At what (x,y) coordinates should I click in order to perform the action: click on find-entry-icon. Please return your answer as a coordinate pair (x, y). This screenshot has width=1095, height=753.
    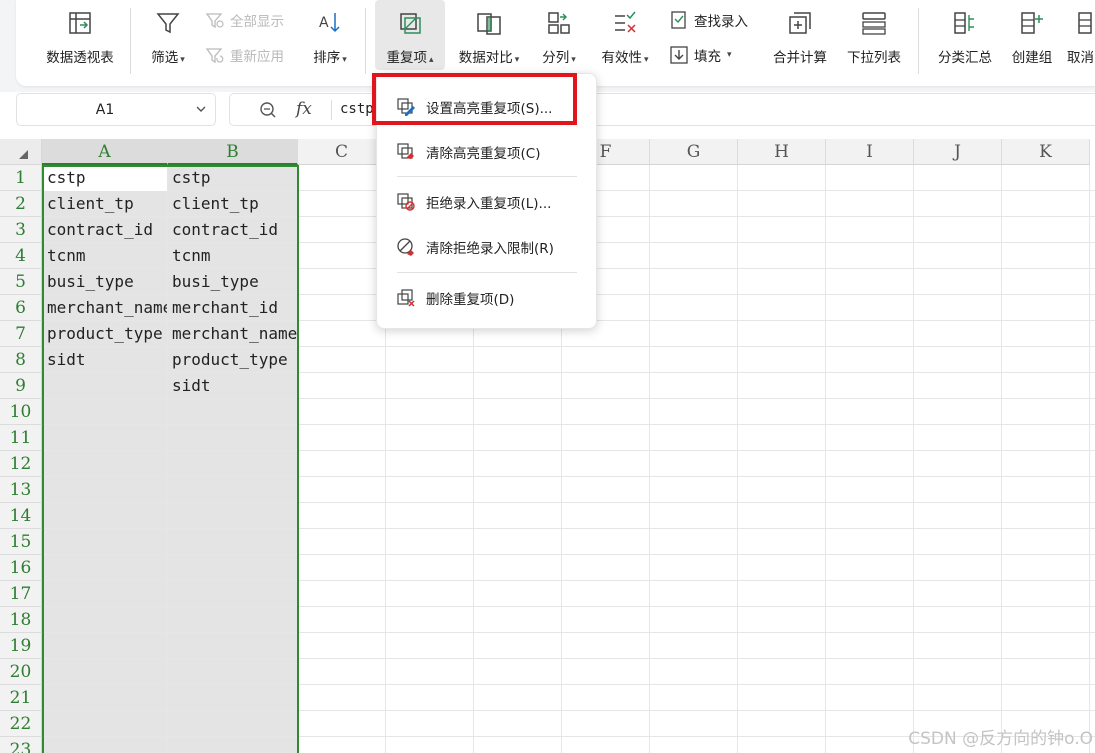
    Looking at the image, I should click on (678, 20).